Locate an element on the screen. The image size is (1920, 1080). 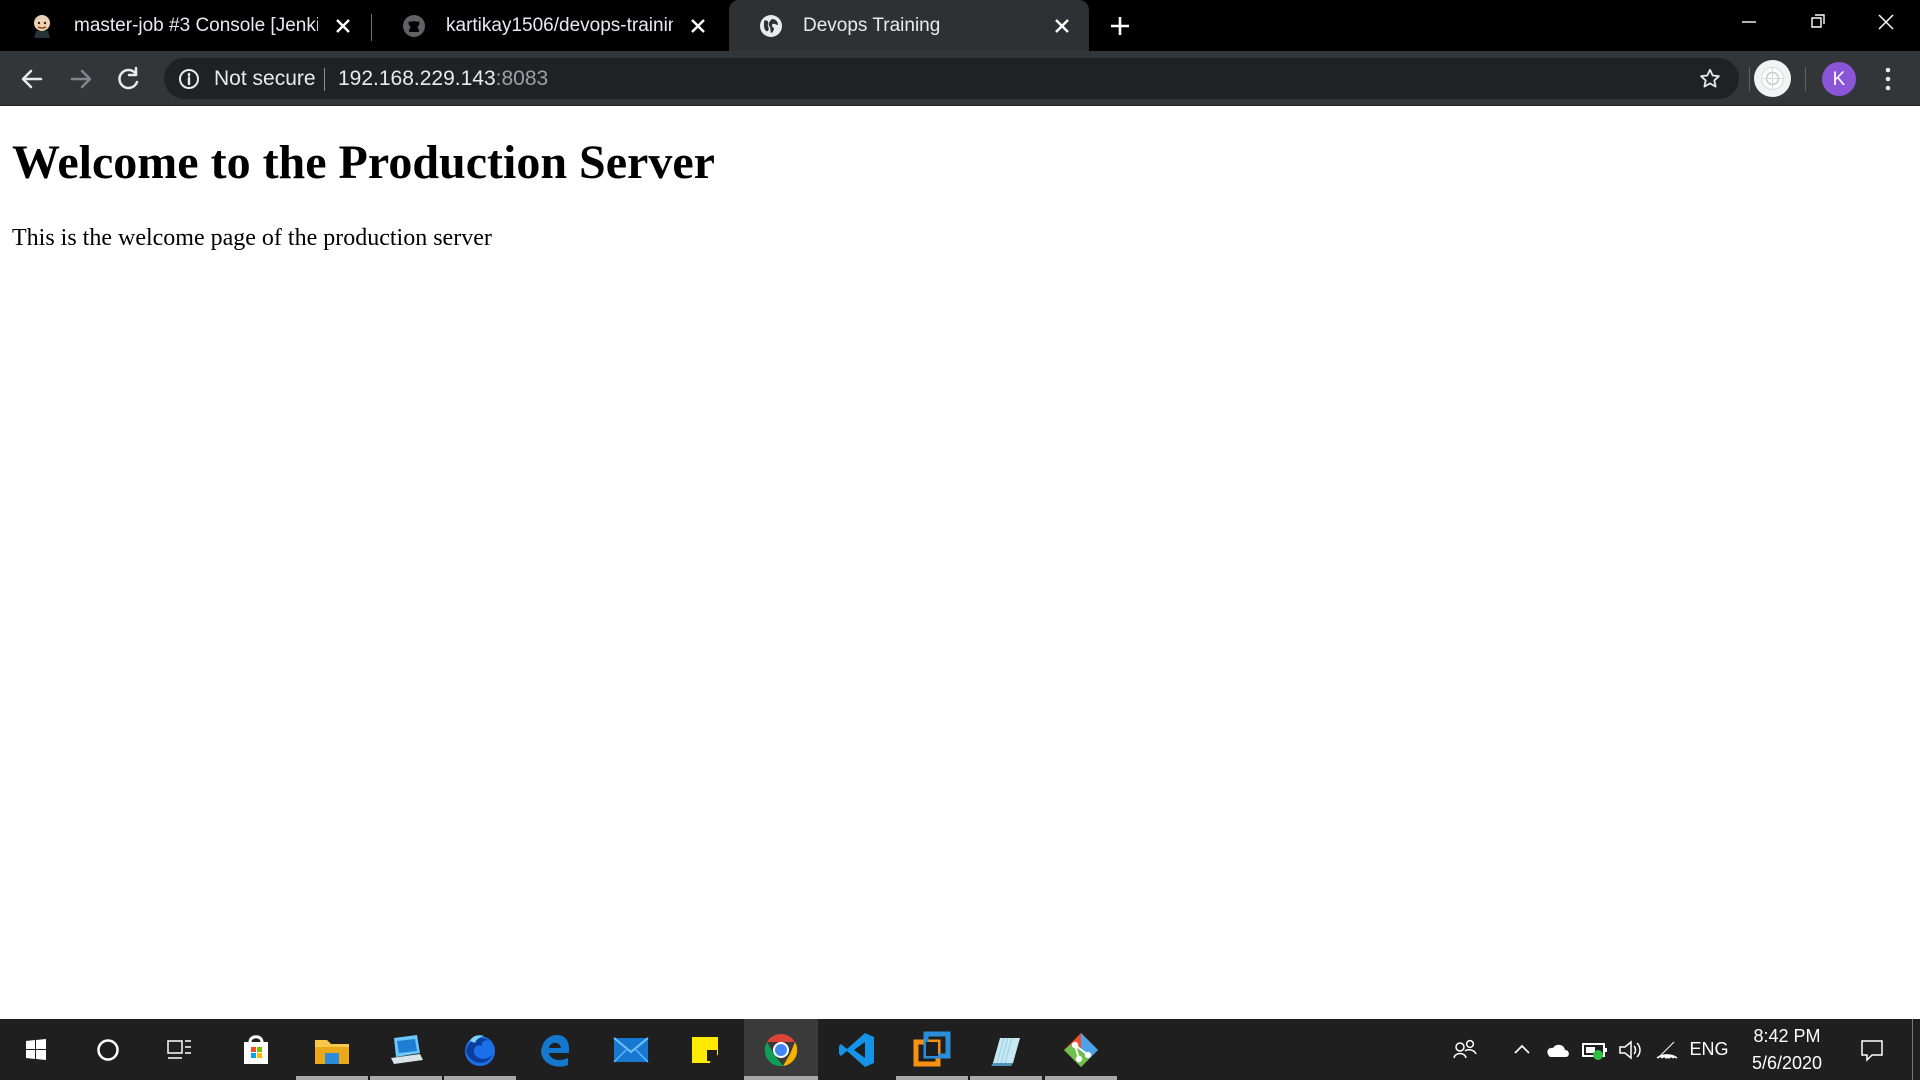
clock-time: 8:42 PM is located at coordinates (1787, 1035).